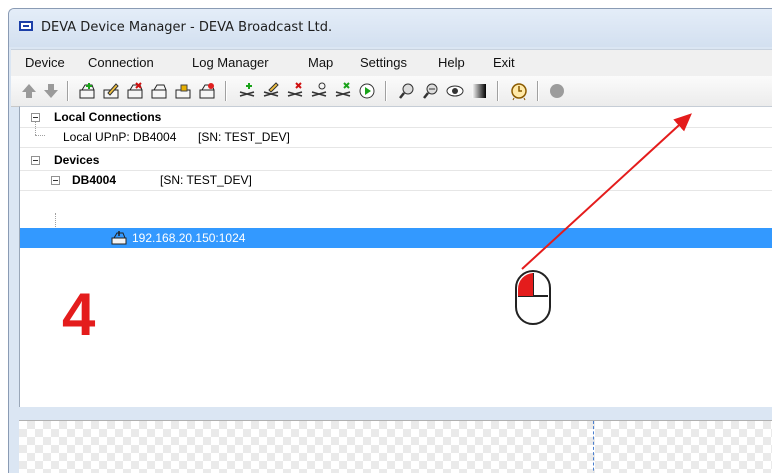  Describe the element at coordinates (108, 117) in the screenshot. I see `node-label: Local Connections` at that location.